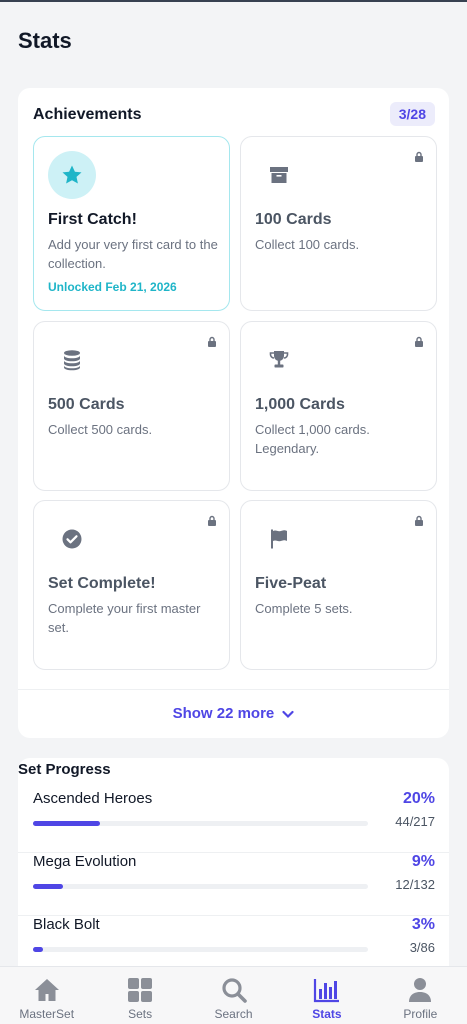 This screenshot has height=1024, width=467. Describe the element at coordinates (124, 618) in the screenshot. I see `achievement-desc: Complete your first master set.` at that location.